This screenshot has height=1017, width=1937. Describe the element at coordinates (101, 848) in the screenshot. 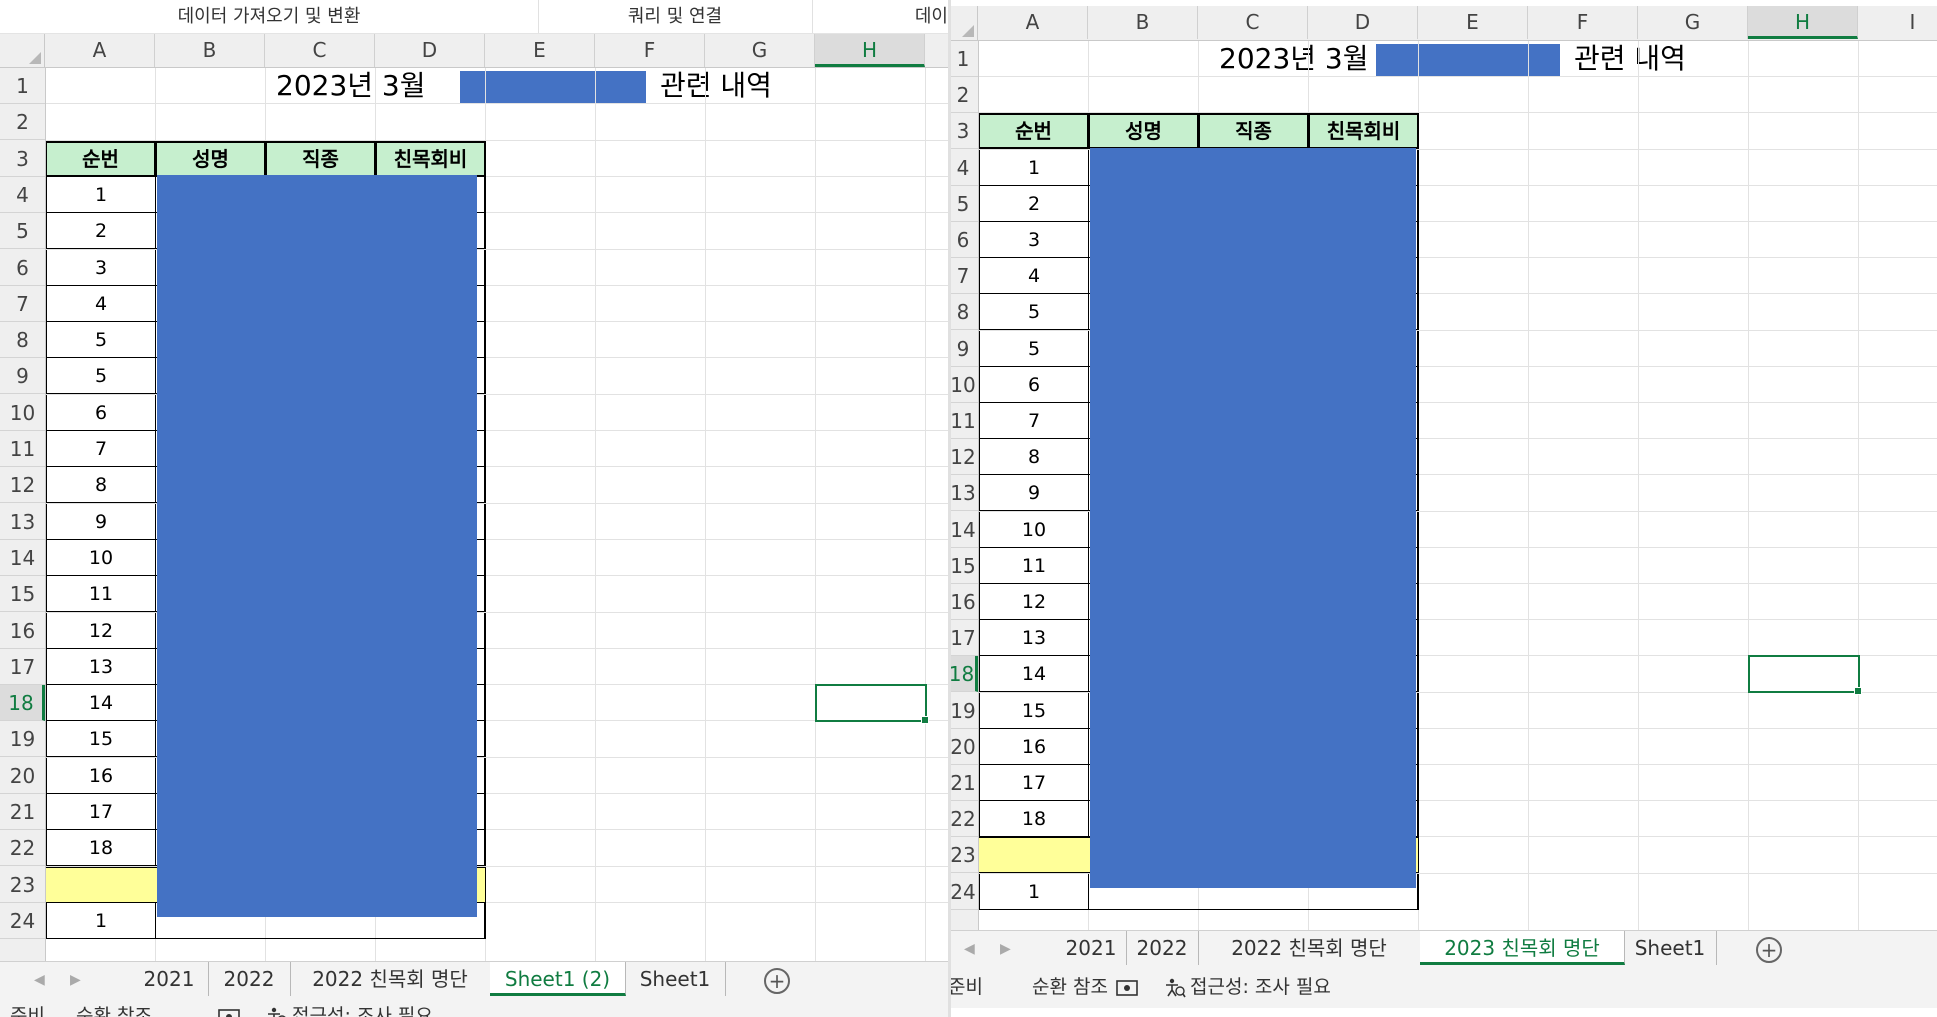

I see `serial-number-cell: 18` at that location.